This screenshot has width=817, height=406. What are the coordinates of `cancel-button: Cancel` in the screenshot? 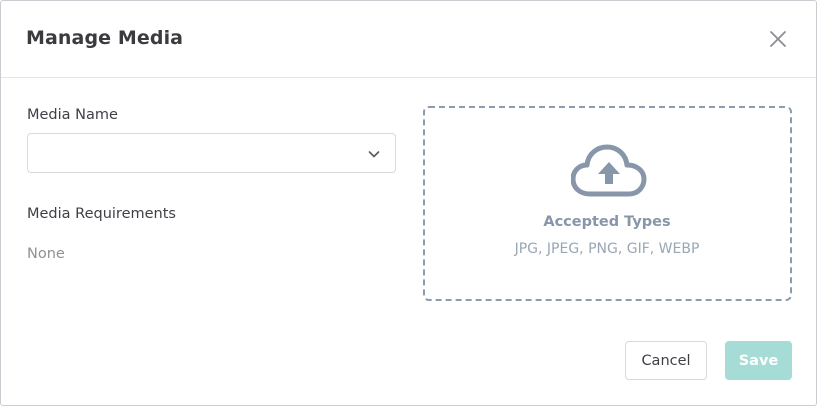 It's located at (666, 360).